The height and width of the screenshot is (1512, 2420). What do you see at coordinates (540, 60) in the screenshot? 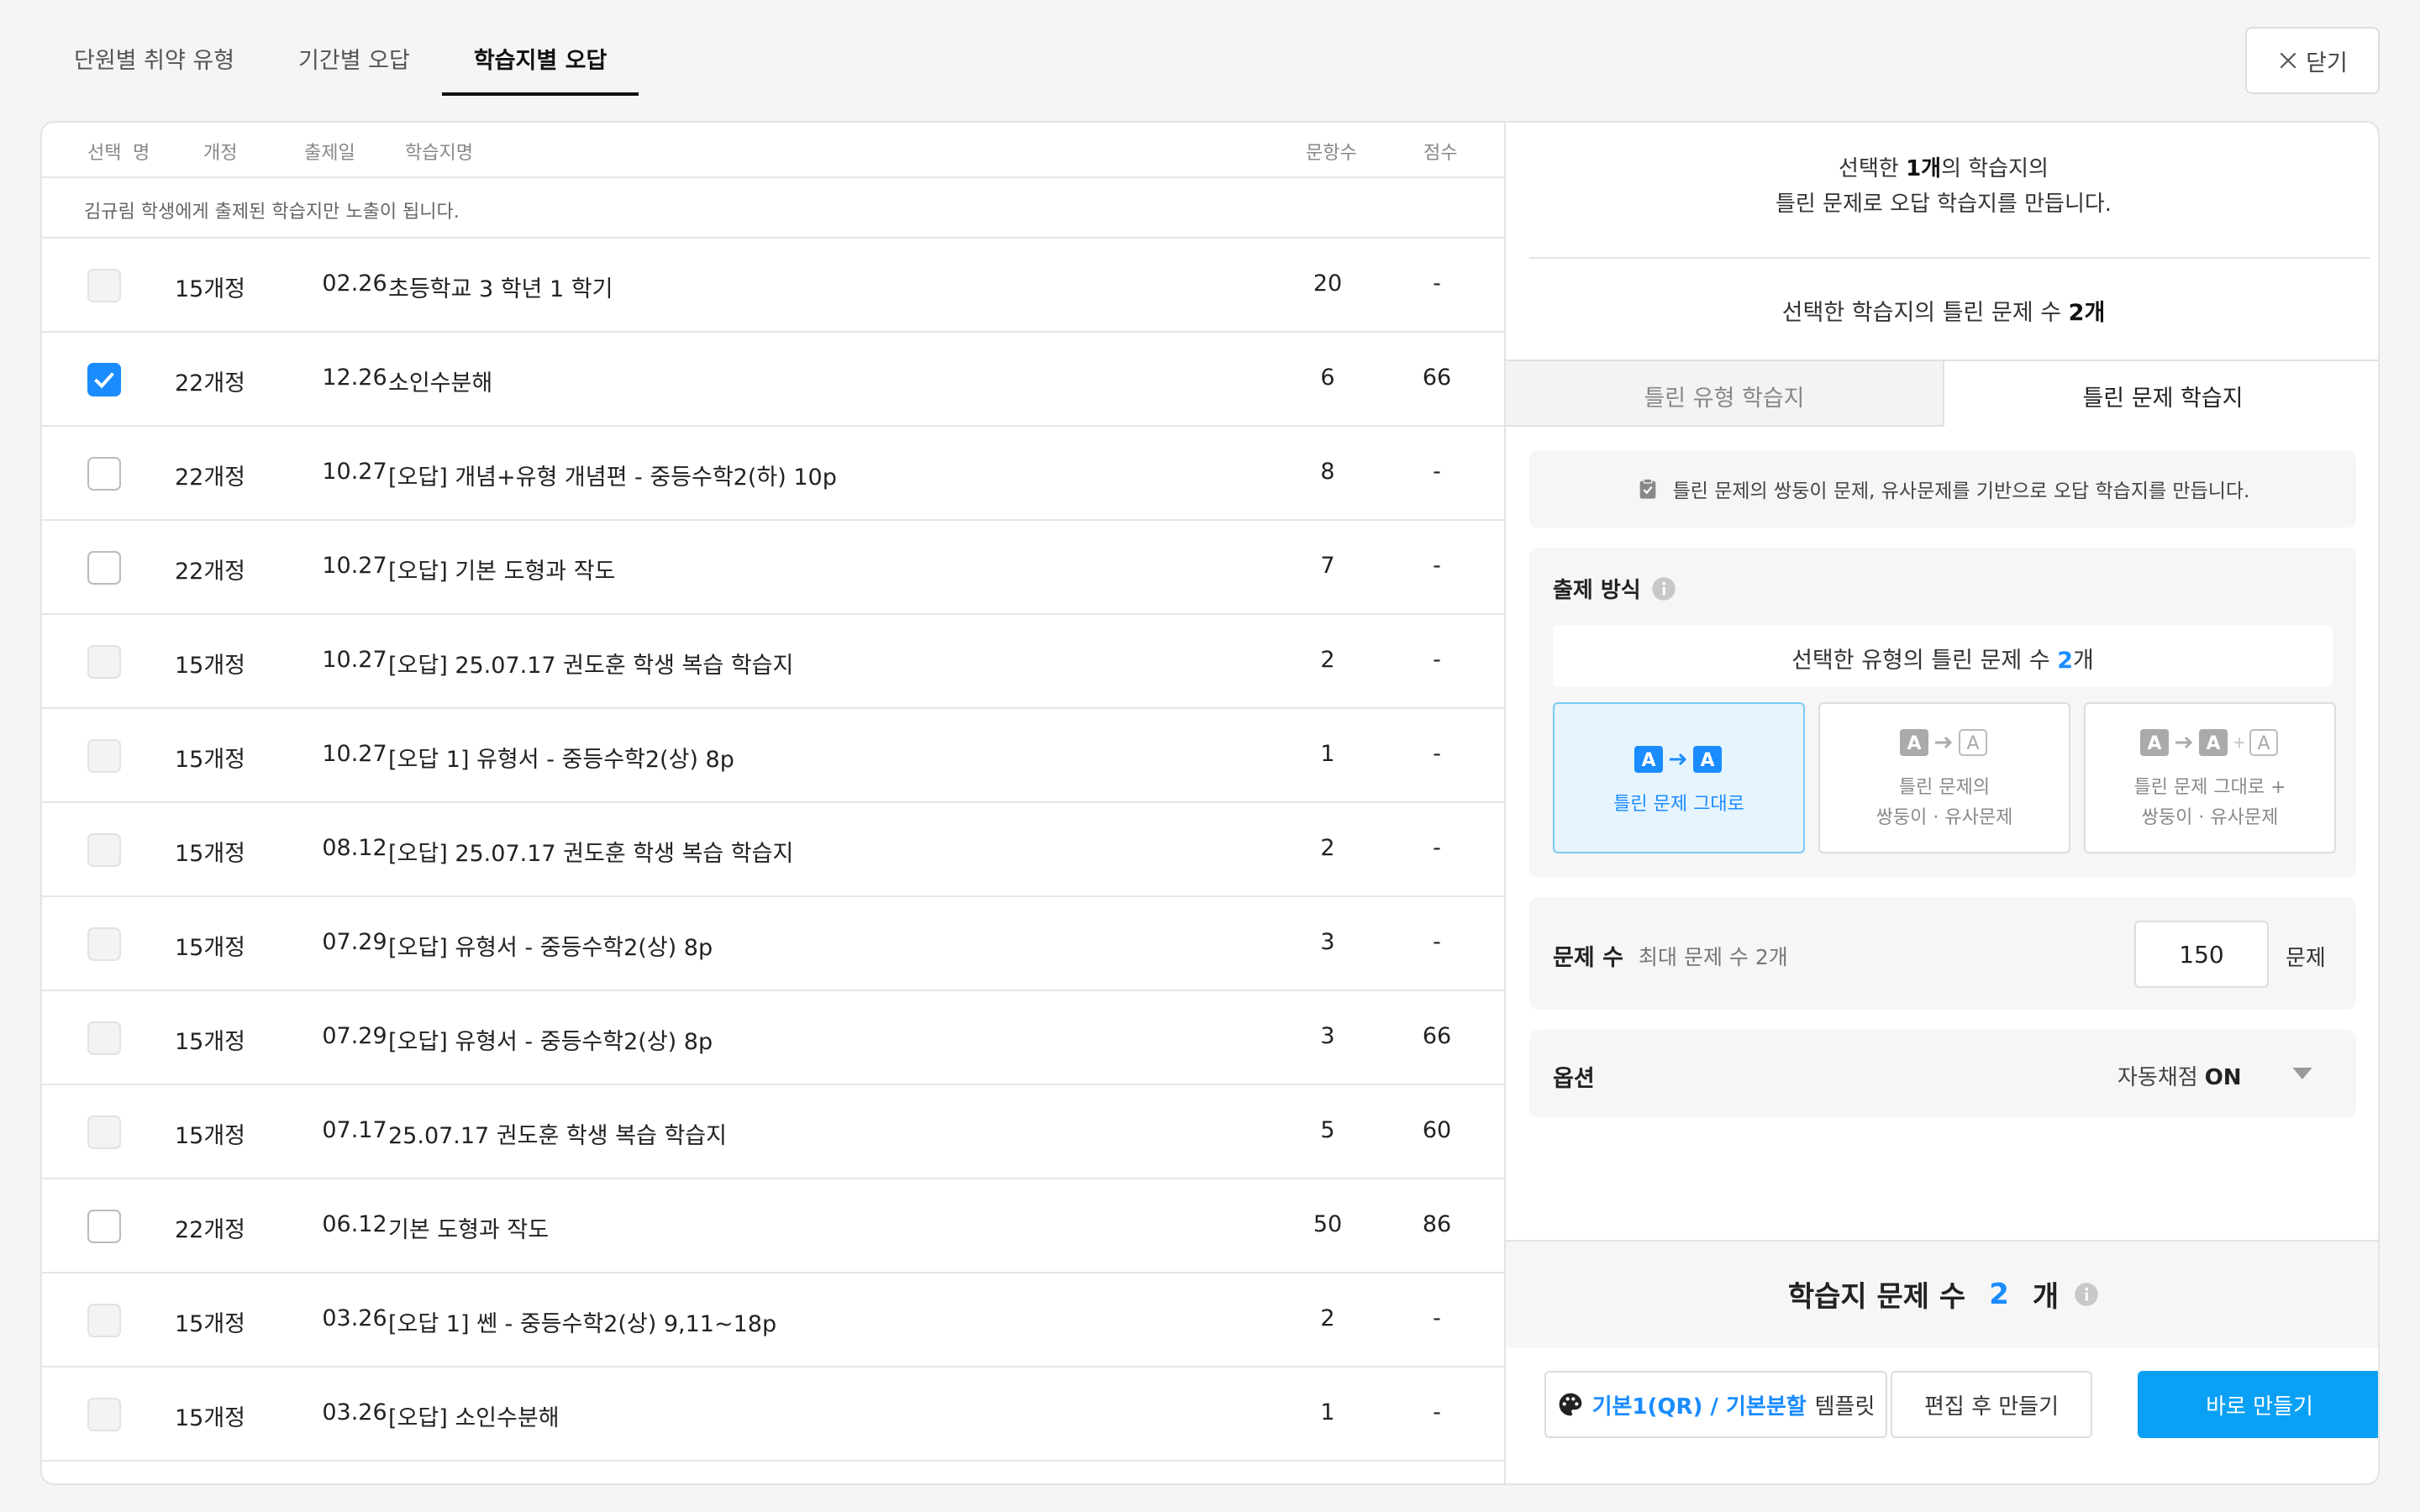
I see `tab-worksheet-wrong: 학습지별 오답` at bounding box center [540, 60].